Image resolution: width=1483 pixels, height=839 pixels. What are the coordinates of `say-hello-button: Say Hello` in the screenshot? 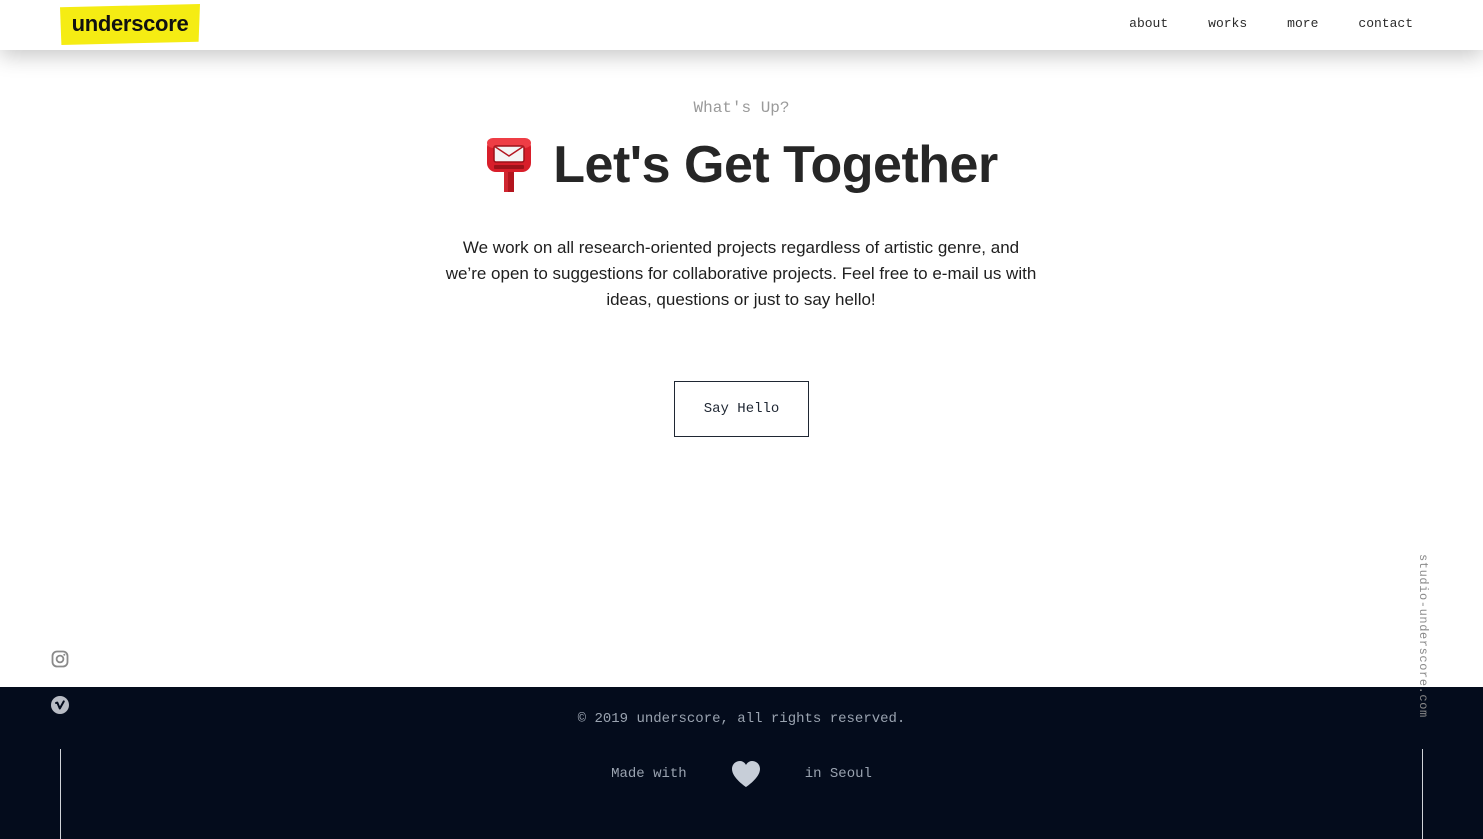 It's located at (741, 409).